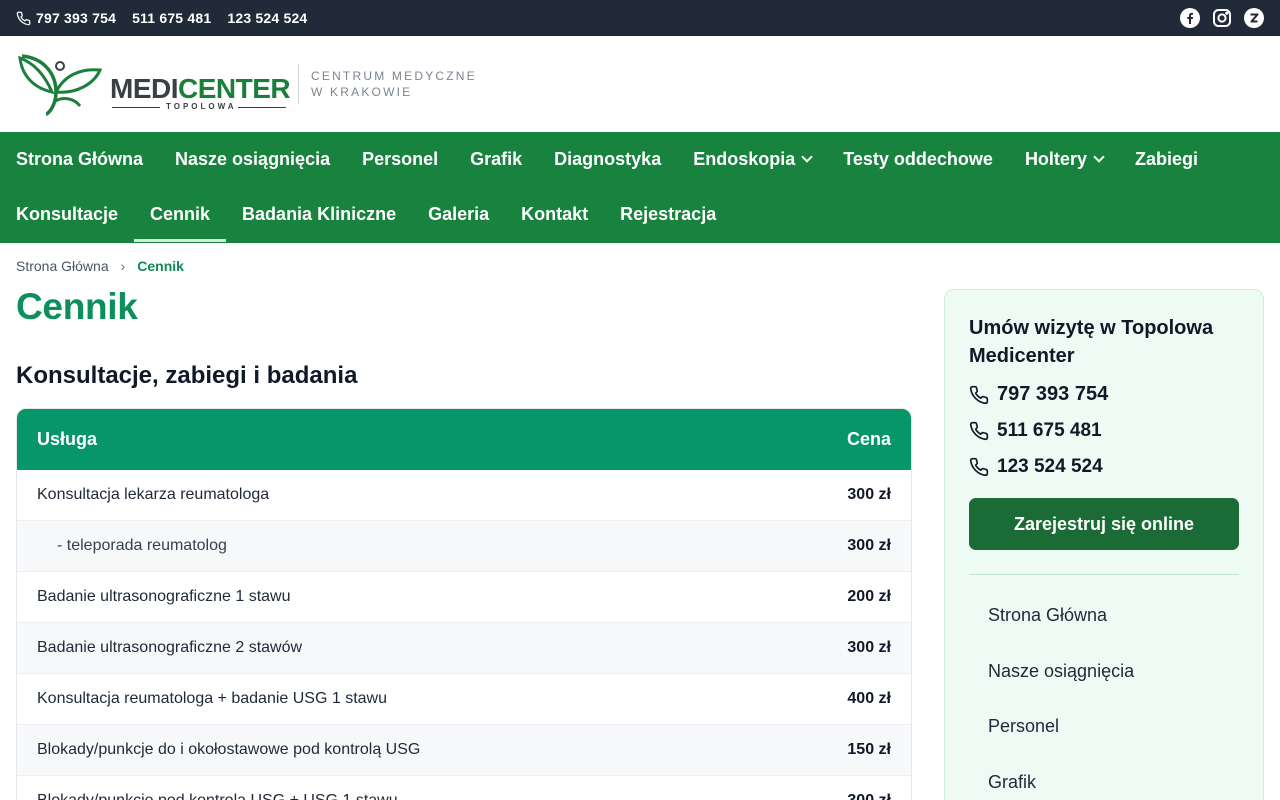 Image resolution: width=1280 pixels, height=800 pixels. Describe the element at coordinates (640, 18) in the screenshot. I see `top-bar: 797 393 754 511 675 481 123 524 524` at that location.